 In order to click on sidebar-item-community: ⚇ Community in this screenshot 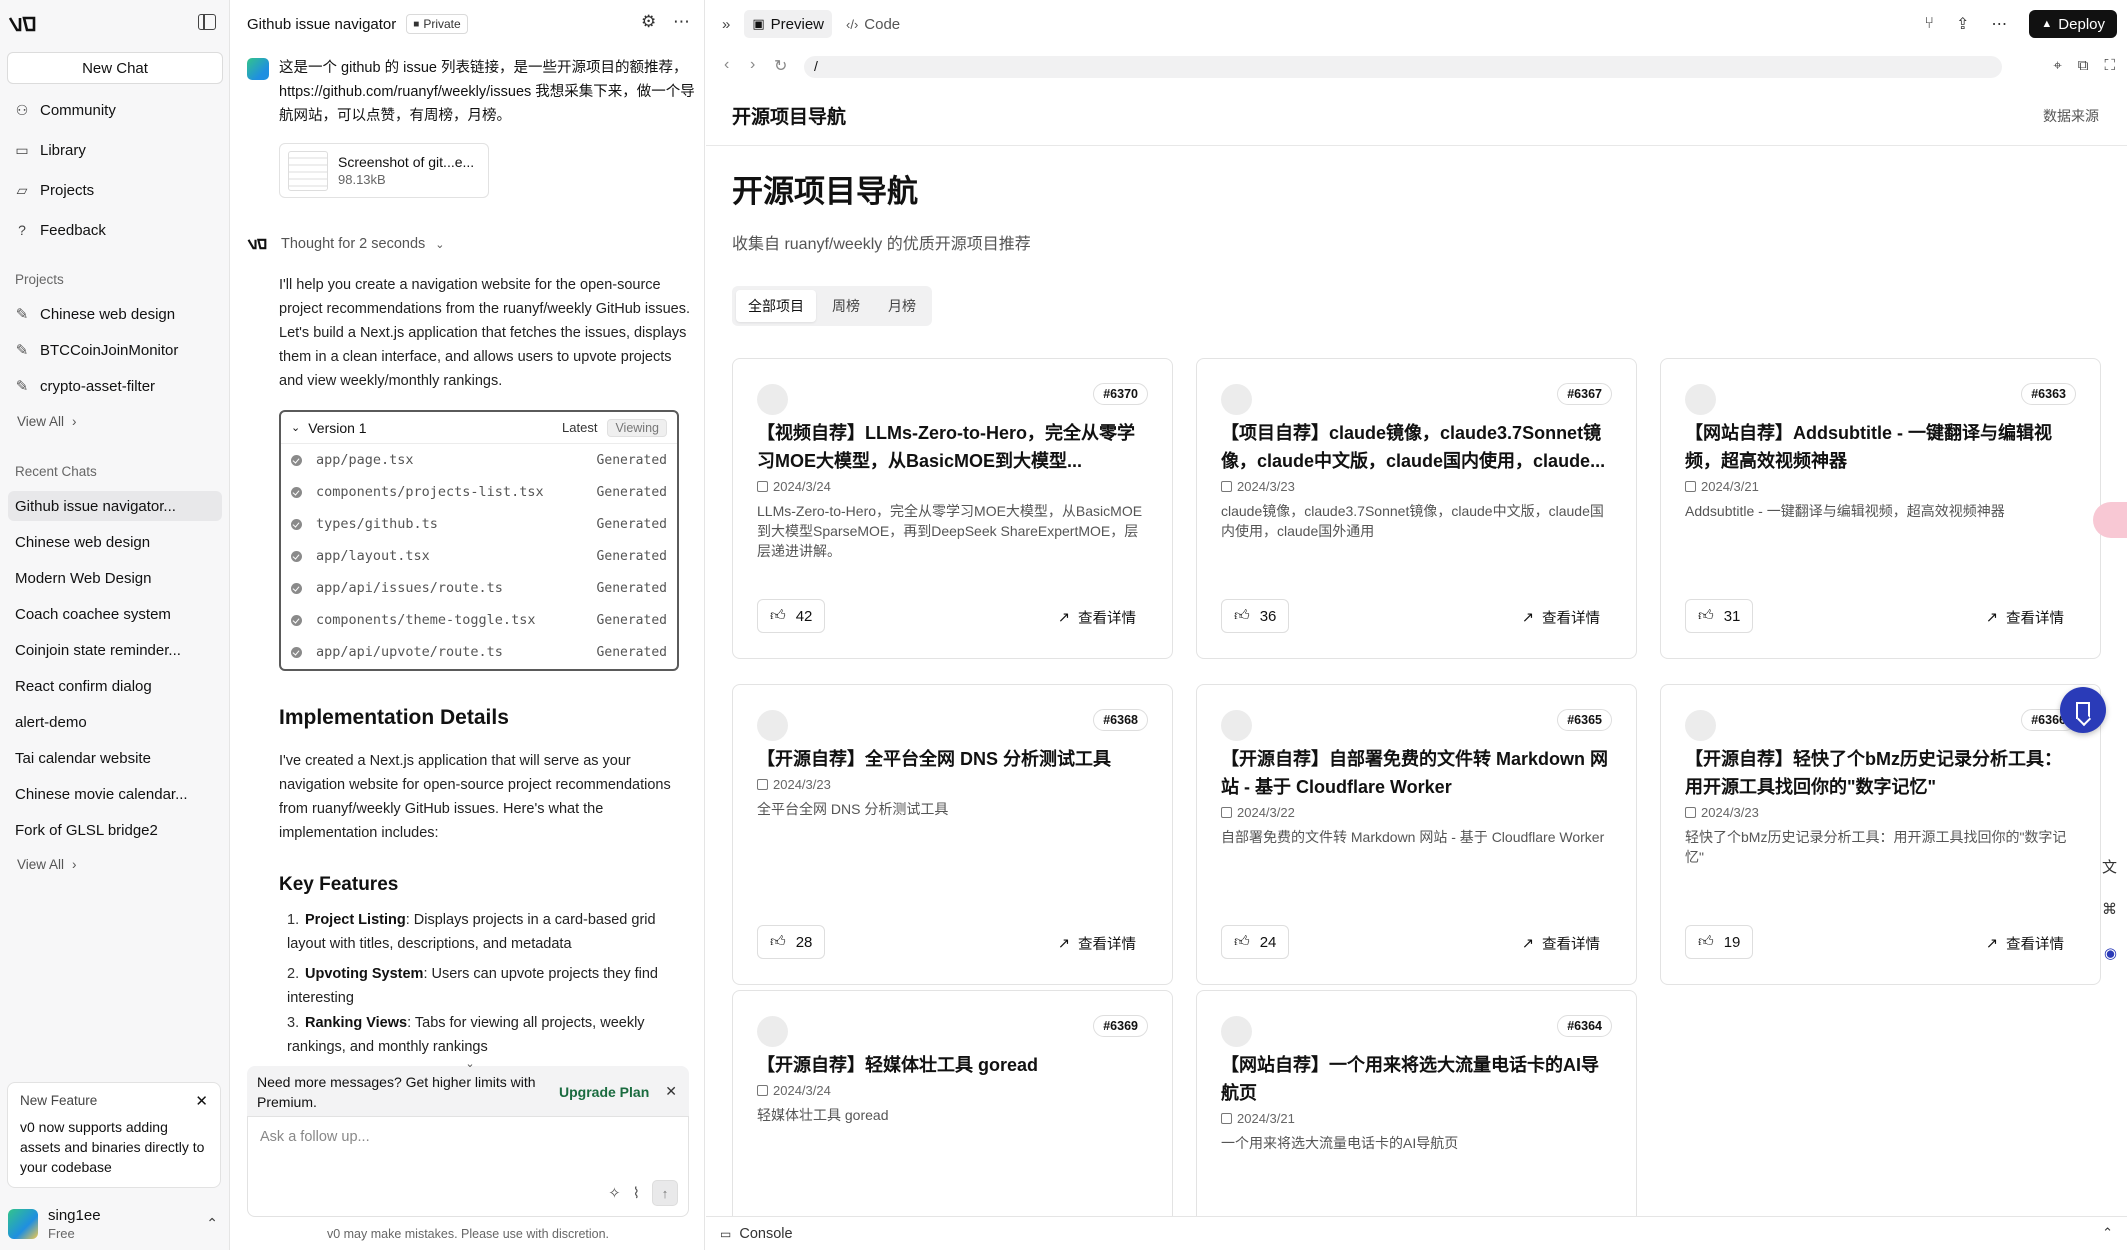, I will do `click(65, 110)`.